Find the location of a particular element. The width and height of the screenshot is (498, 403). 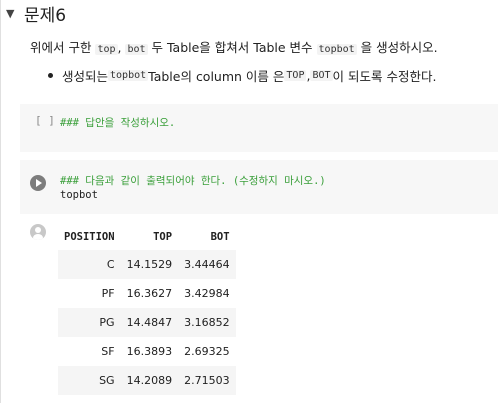

section-heading: ▼ 문제6 is located at coordinates (36, 13).